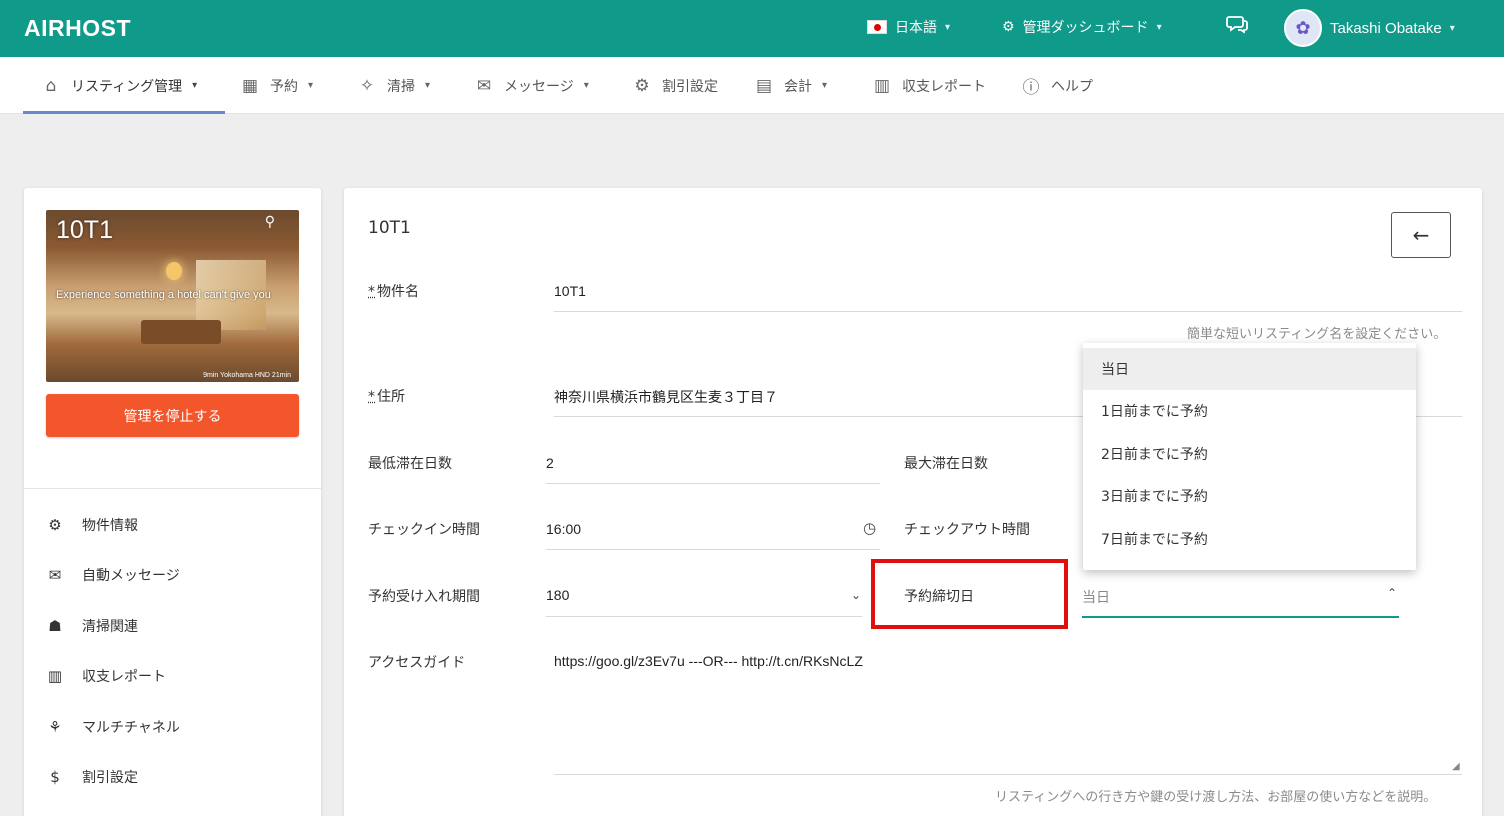  I want to click on address-input: 神奈川県横浜市鶴見区生麦３丁目７, so click(666, 397).